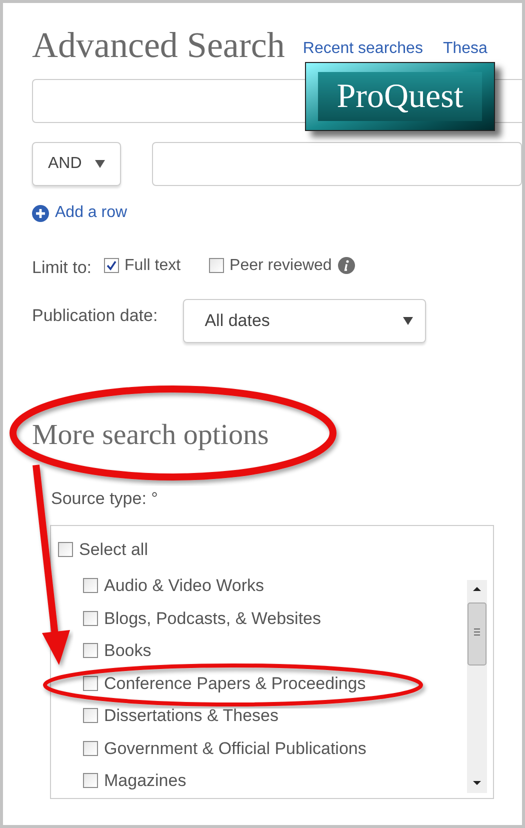 Image resolution: width=525 pixels, height=828 pixels. What do you see at coordinates (281, 266) in the screenshot?
I see `checkbox-label: Peer reviewed` at bounding box center [281, 266].